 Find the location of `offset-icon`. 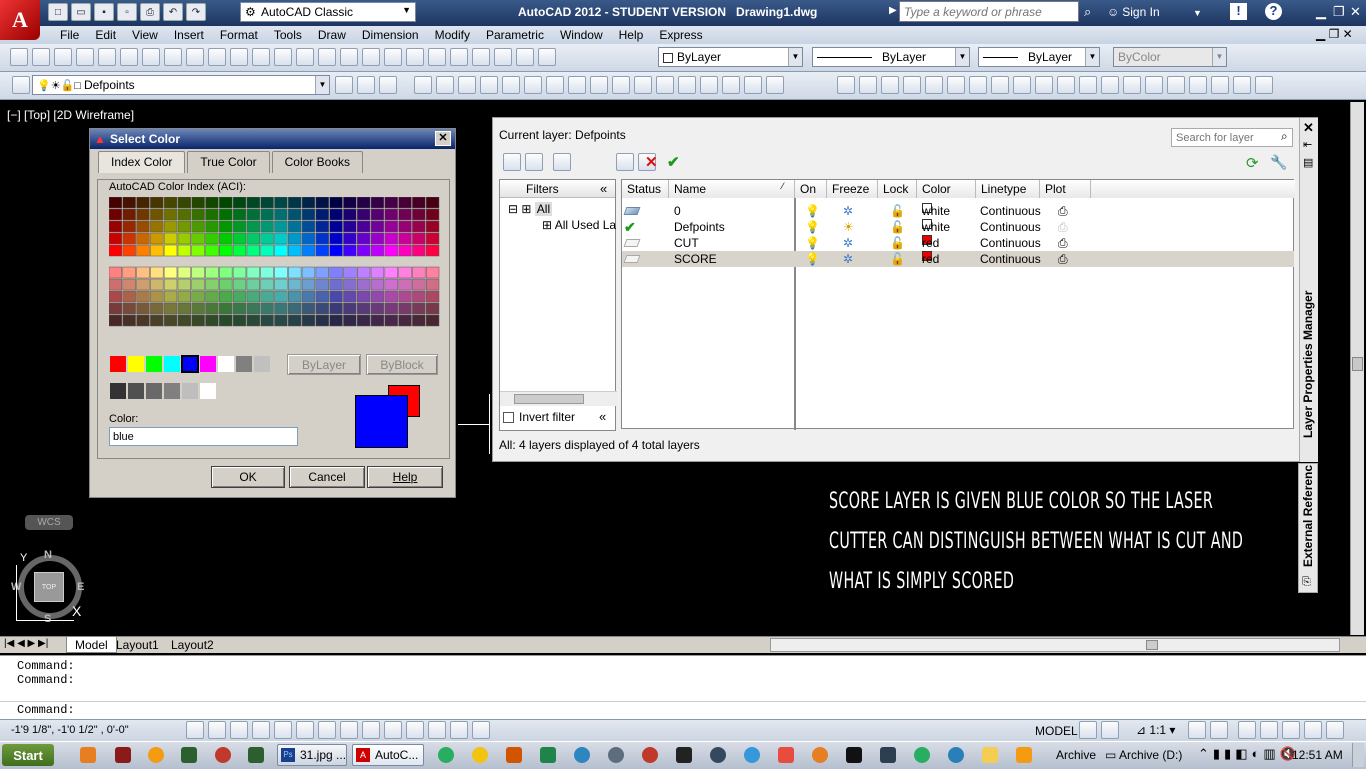

offset-icon is located at coordinates (489, 85).